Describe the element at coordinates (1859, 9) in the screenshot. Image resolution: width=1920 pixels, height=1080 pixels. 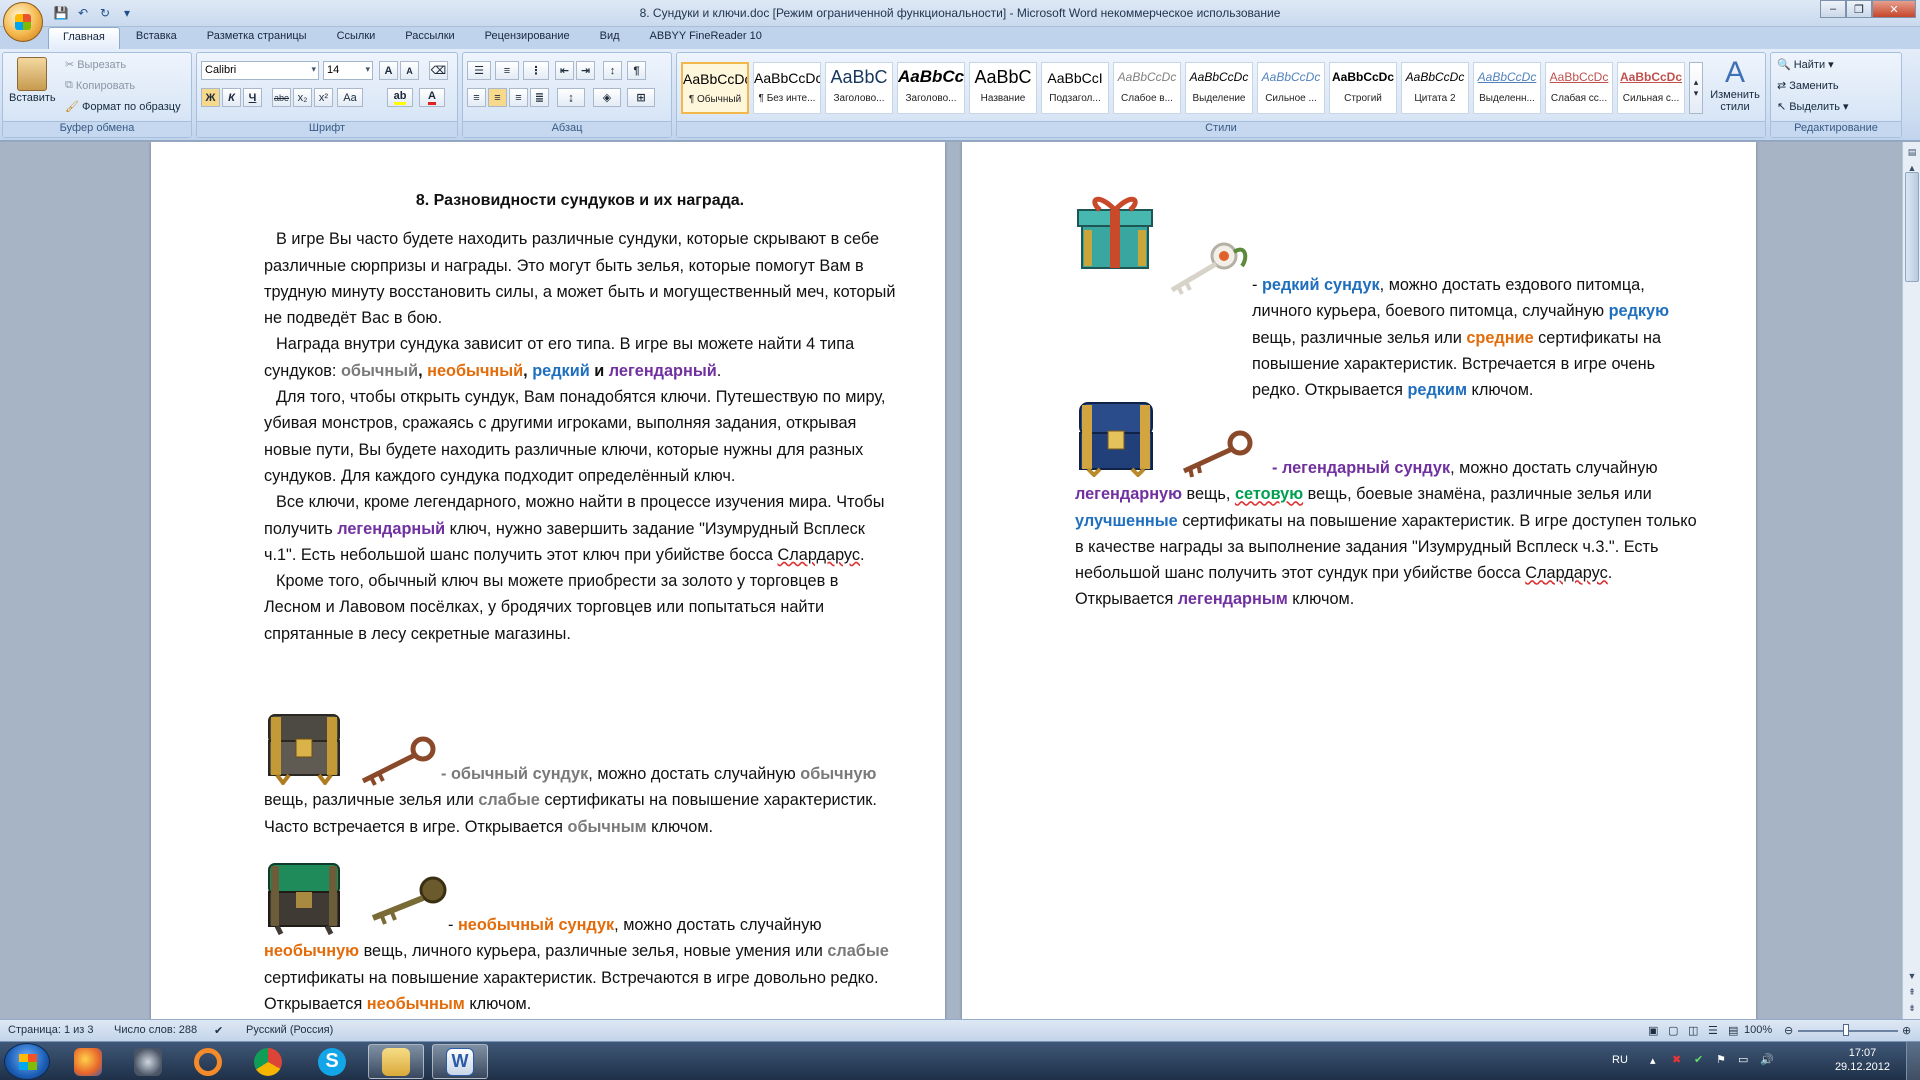
I see `maximize-button: ❐` at that location.